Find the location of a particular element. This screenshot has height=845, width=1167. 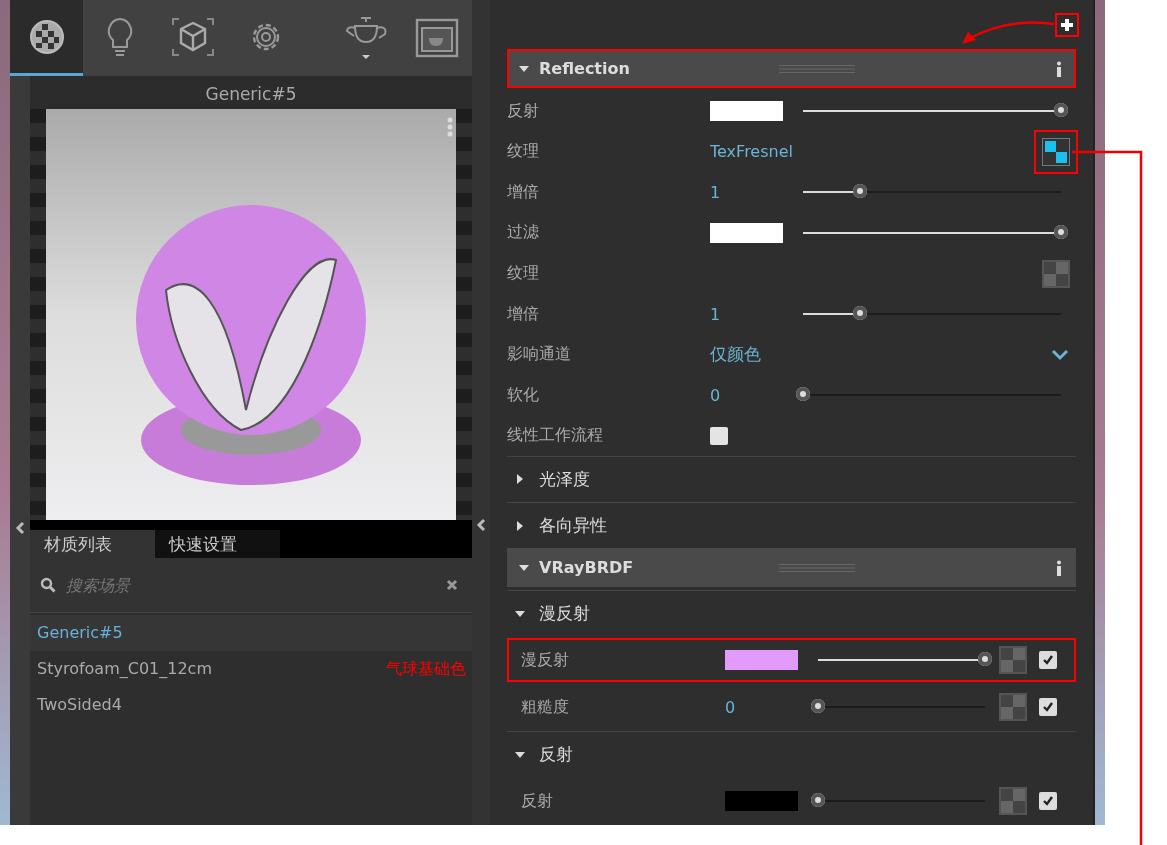

checker-sphere-icon is located at coordinates (46, 36).